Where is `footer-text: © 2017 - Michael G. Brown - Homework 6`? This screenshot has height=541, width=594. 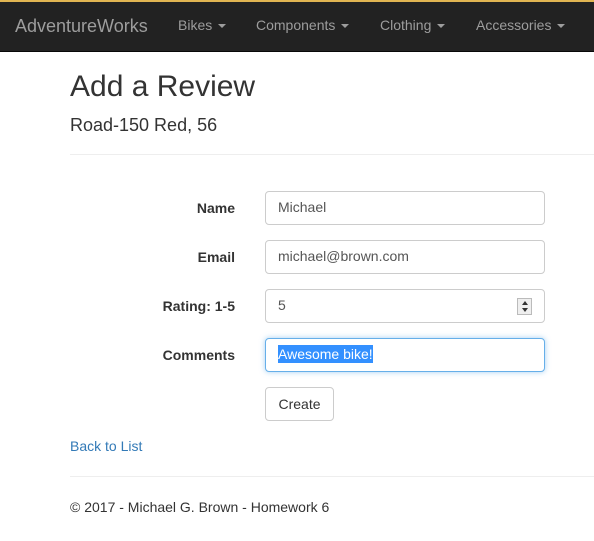
footer-text: © 2017 - Michael G. Brown - Homework 6 is located at coordinates (200, 507).